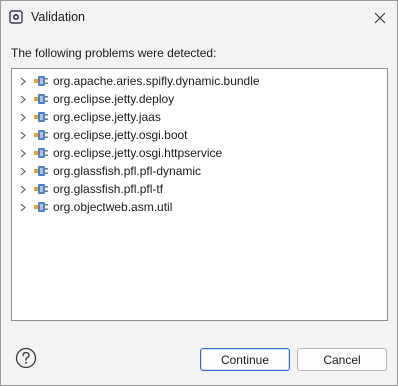 The height and width of the screenshot is (386, 398). I want to click on close-button, so click(380, 18).